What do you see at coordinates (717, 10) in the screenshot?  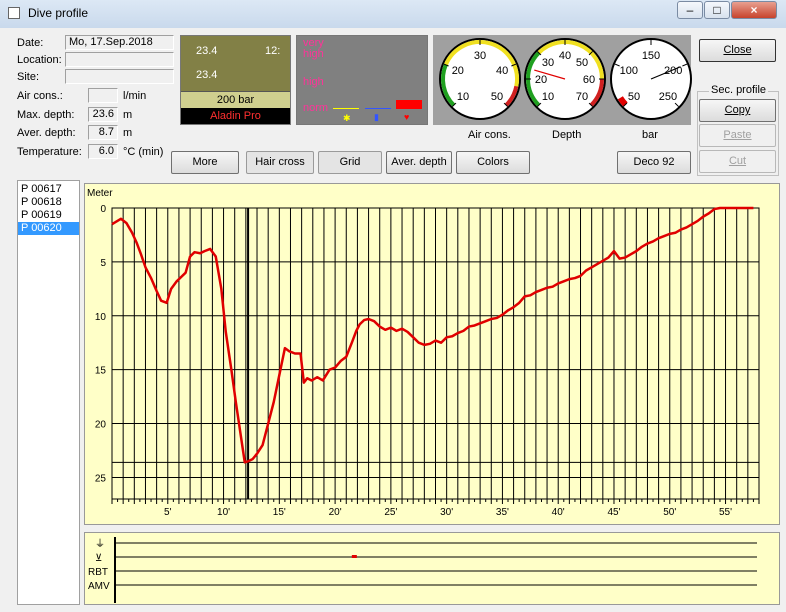 I see `maximize-button: □` at bounding box center [717, 10].